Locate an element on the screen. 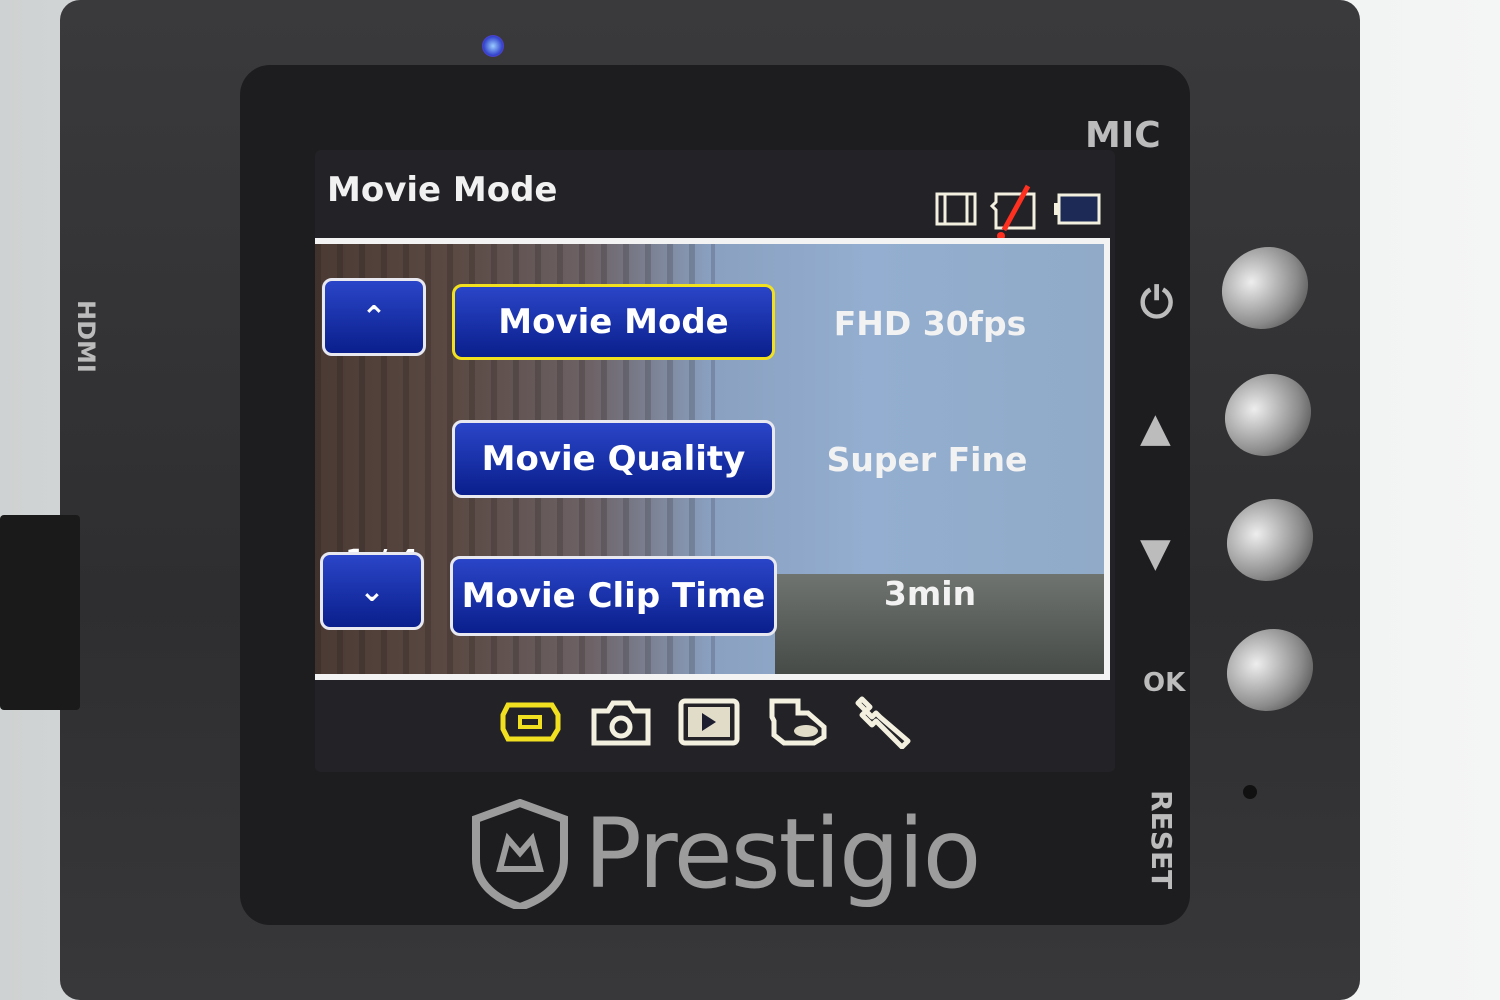  playback-icon is located at coordinates (709, 722).